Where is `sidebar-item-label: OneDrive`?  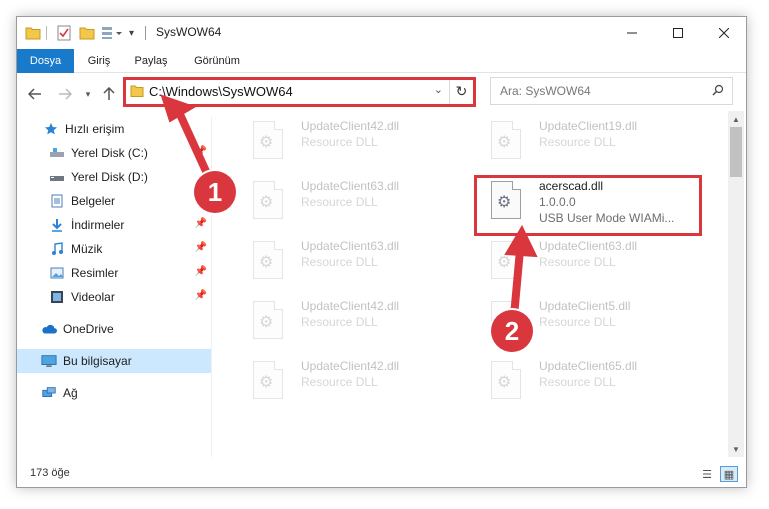
sidebar-item-label: OneDrive is located at coordinates (88, 329).